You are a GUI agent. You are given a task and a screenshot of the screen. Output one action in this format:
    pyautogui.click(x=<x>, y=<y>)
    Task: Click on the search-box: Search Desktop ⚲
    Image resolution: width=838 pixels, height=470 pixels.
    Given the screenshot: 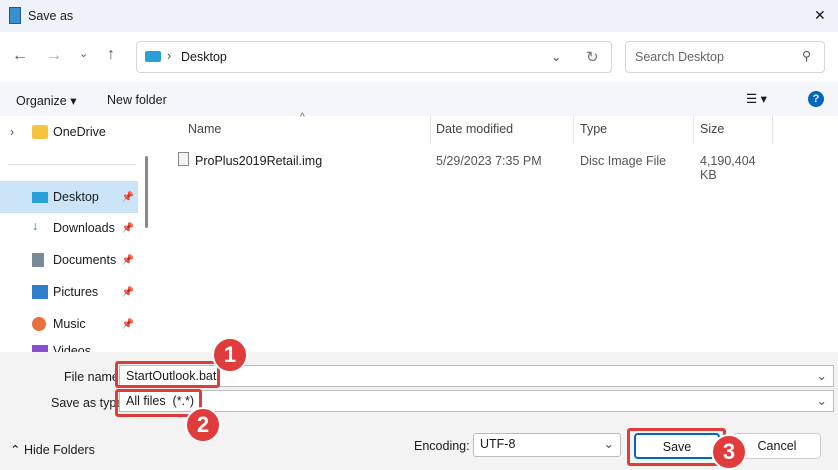 What is the action you would take?
    pyautogui.click(x=725, y=57)
    